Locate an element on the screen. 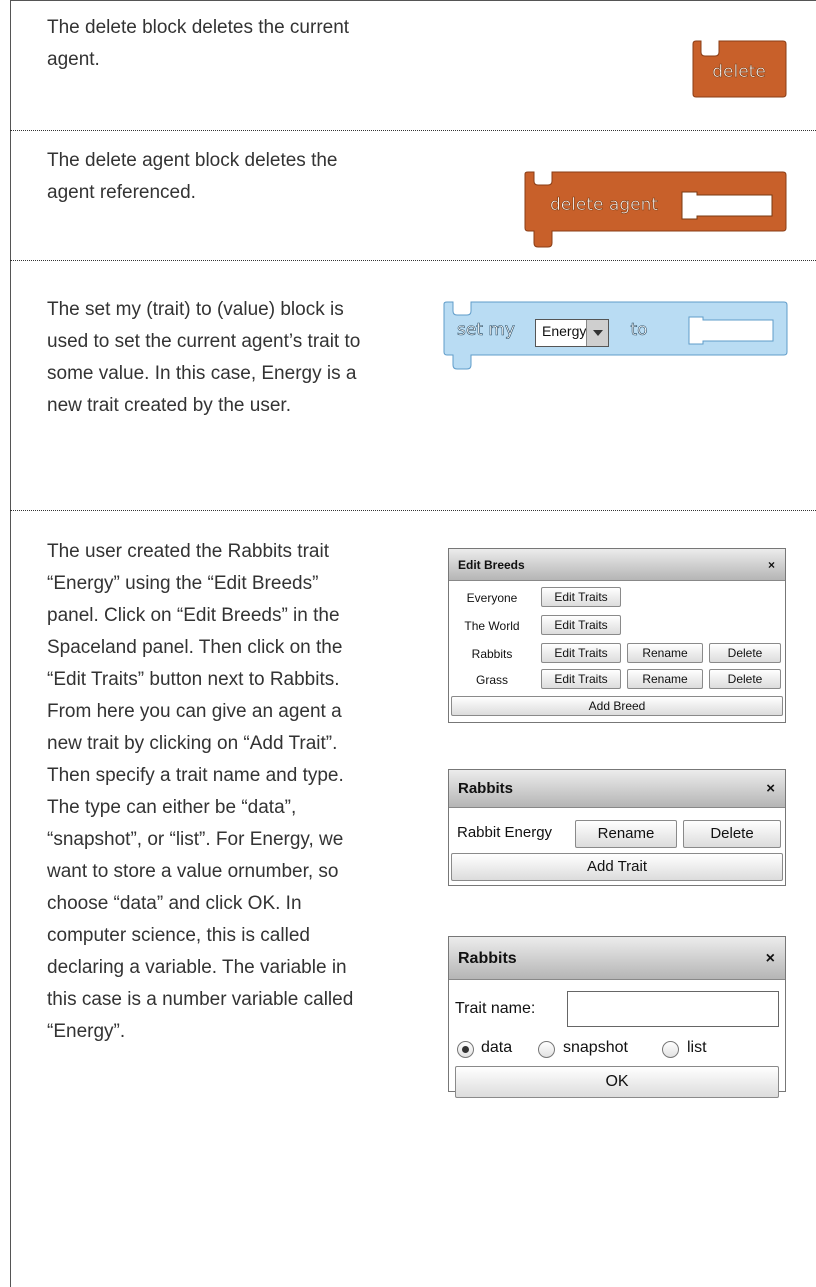 The width and height of the screenshot is (816, 1287). delete-agent-block-label: delete agent is located at coordinates (604, 205).